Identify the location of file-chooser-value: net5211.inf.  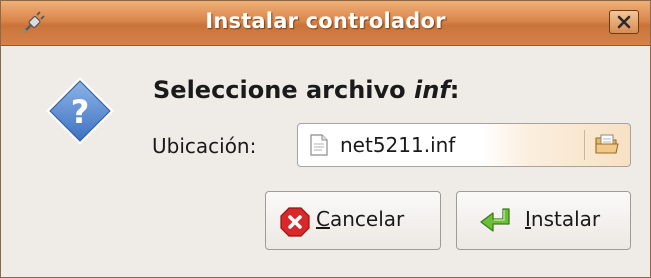
(398, 145).